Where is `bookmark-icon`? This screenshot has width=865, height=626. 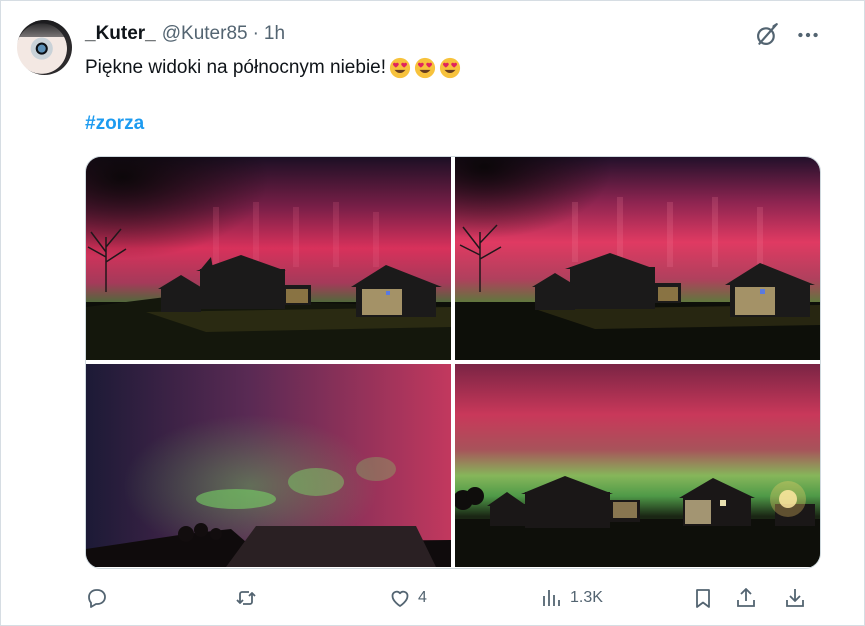
bookmark-icon is located at coordinates (703, 598).